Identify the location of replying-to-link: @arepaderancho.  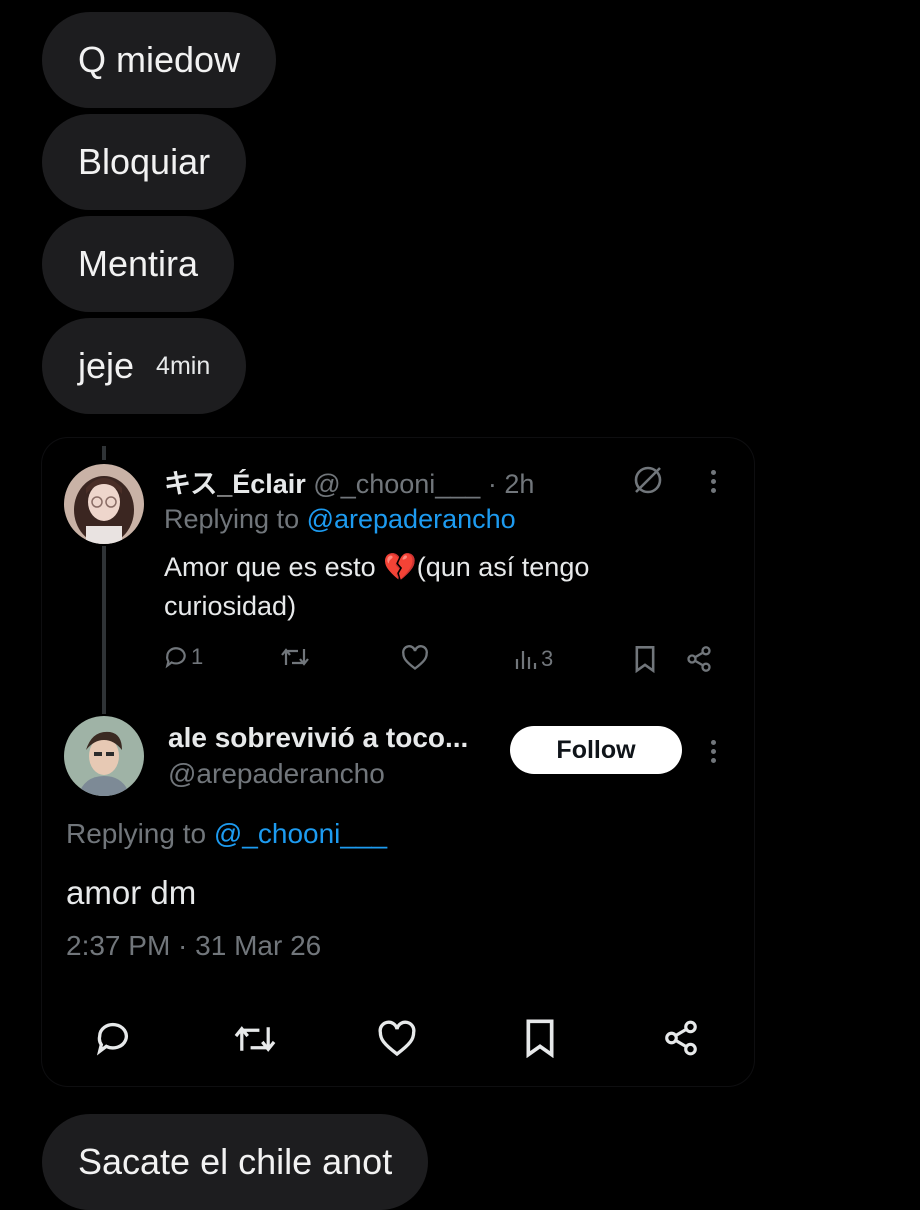
(411, 519).